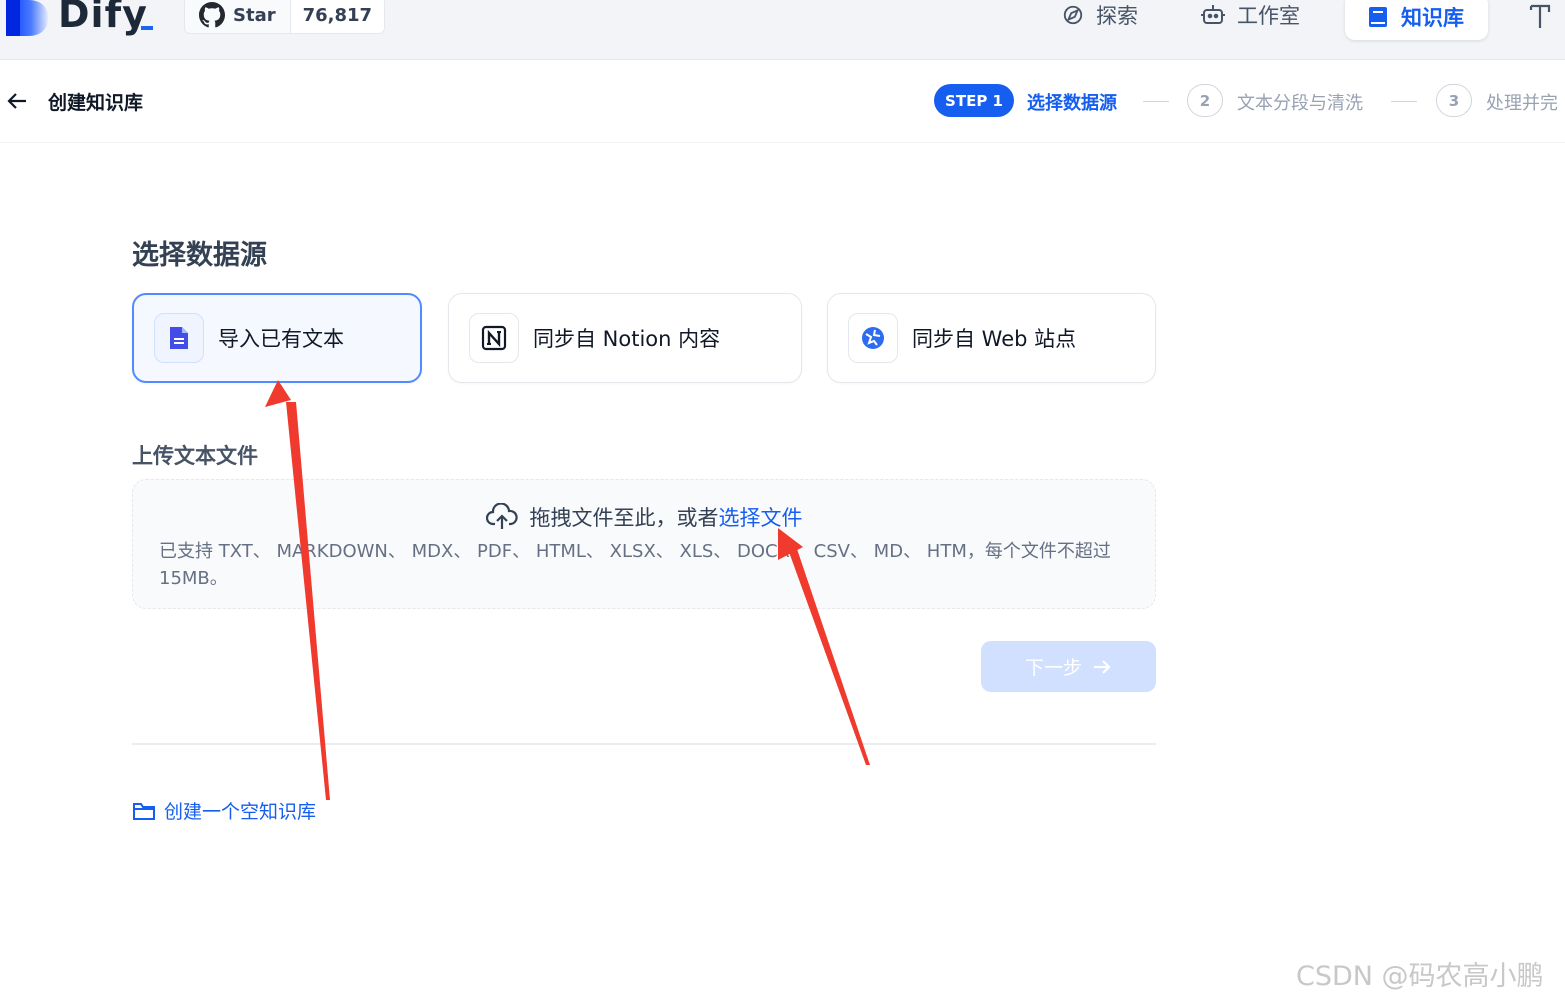 This screenshot has height=1003, width=1565. What do you see at coordinates (144, 811) in the screenshot?
I see `folder-icon` at bounding box center [144, 811].